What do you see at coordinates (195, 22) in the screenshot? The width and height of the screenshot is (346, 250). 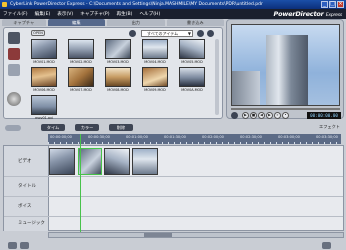 I see `tab-burn: 書き込み` at bounding box center [195, 22].